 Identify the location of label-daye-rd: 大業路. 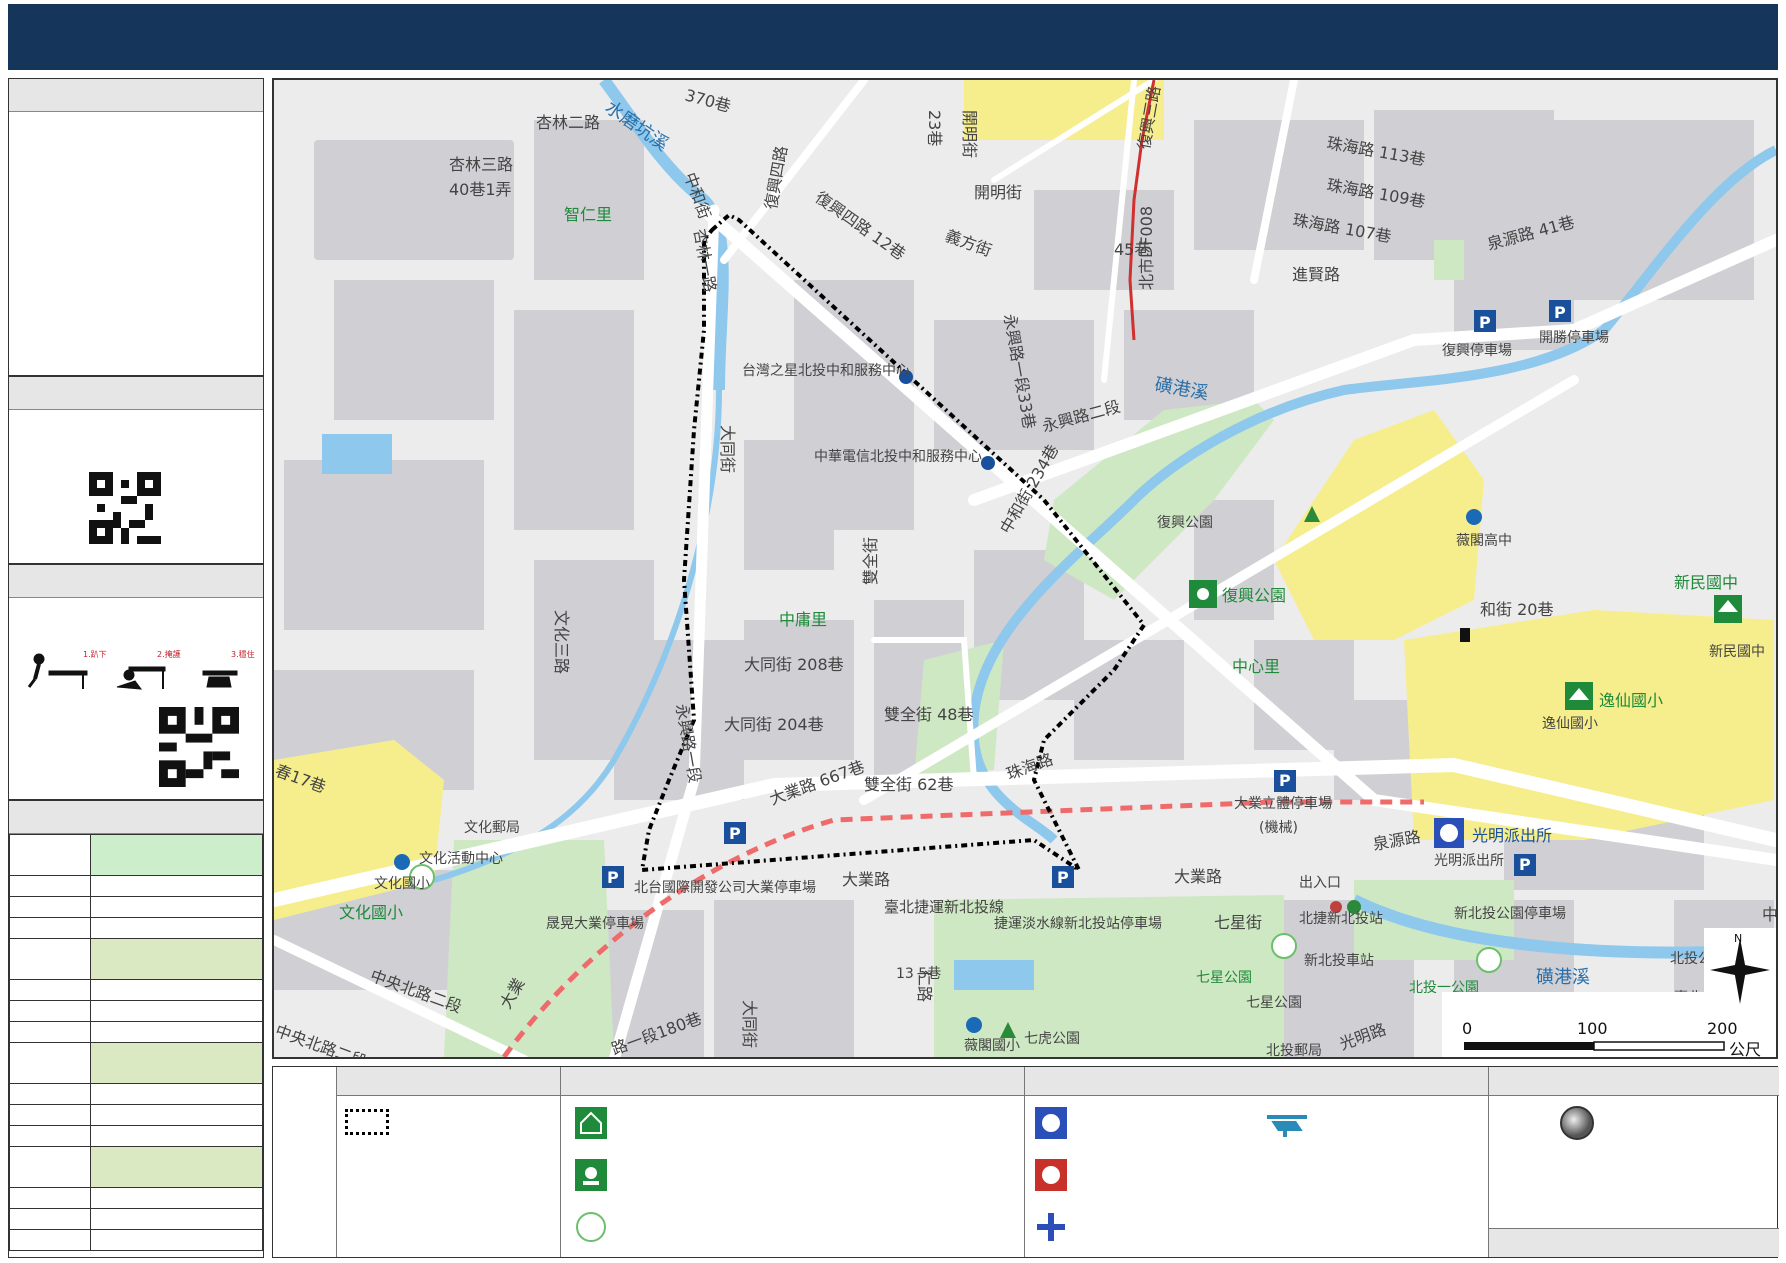
(866, 879).